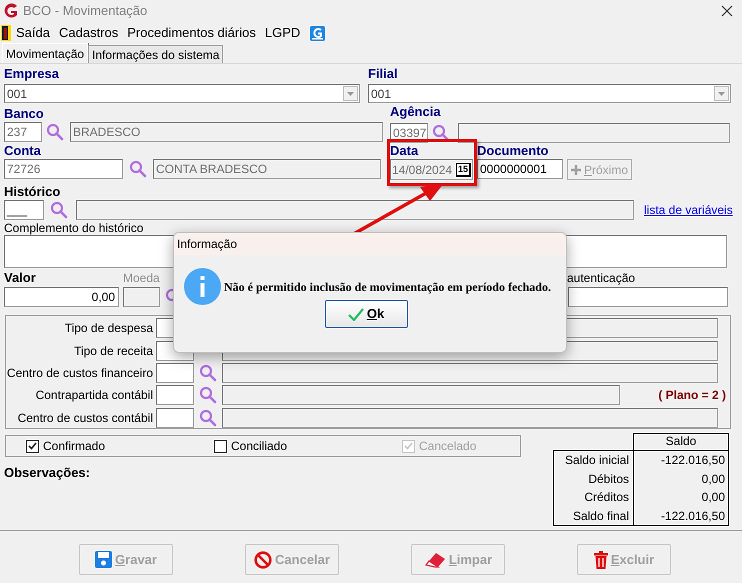  I want to click on exit-door-icon, so click(6, 33).